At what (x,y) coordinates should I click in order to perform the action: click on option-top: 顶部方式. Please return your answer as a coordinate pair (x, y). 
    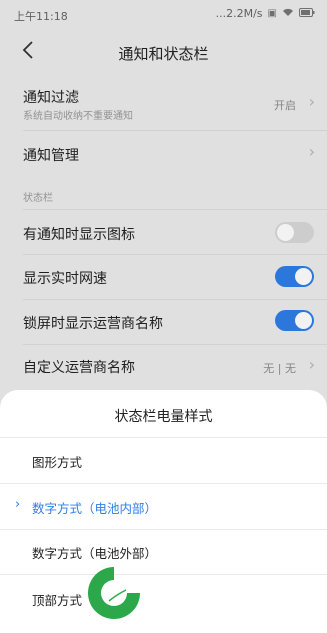
    Looking at the image, I should click on (163, 599).